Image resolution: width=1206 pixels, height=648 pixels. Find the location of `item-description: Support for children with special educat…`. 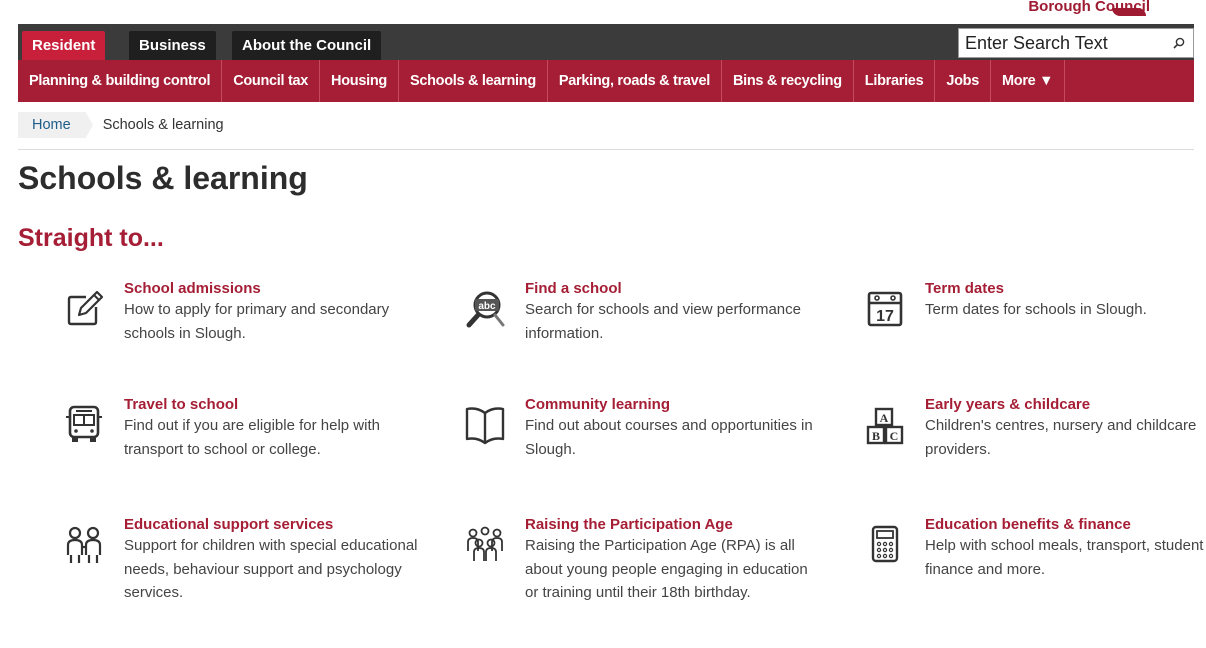

item-description: Support for children with special educat… is located at coordinates (271, 569).